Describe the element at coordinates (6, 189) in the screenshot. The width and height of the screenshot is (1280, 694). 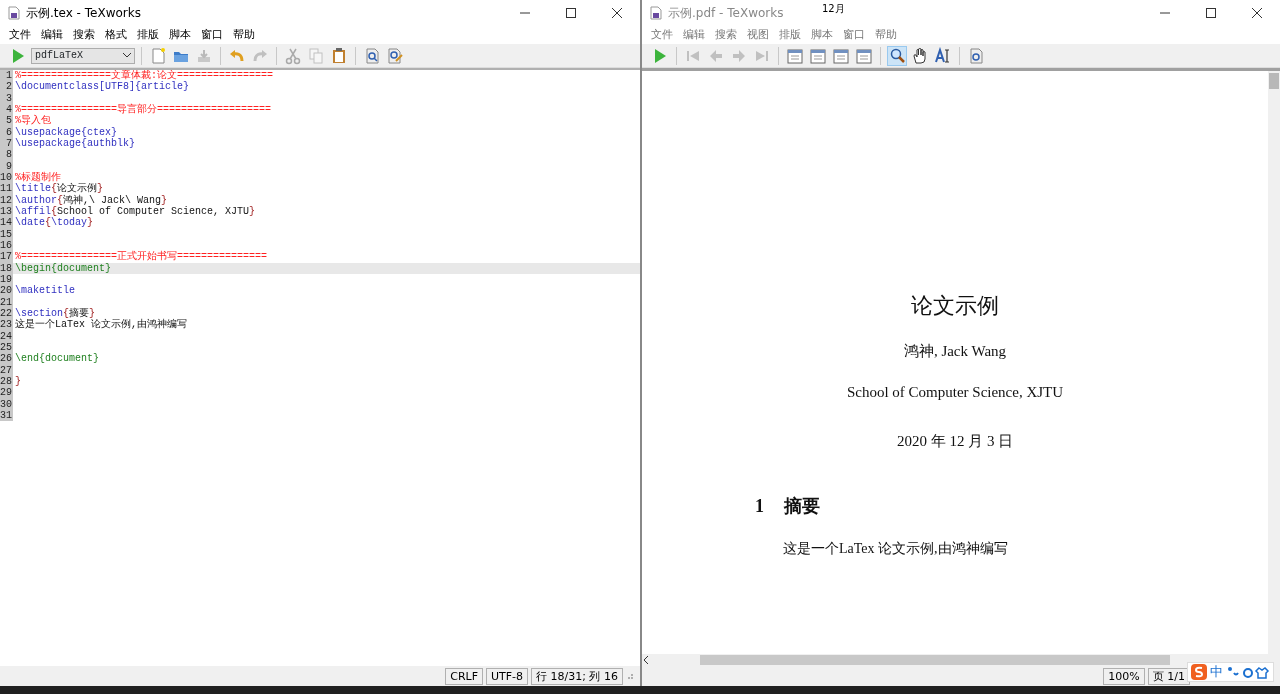
I see `line-number: 11` at that location.